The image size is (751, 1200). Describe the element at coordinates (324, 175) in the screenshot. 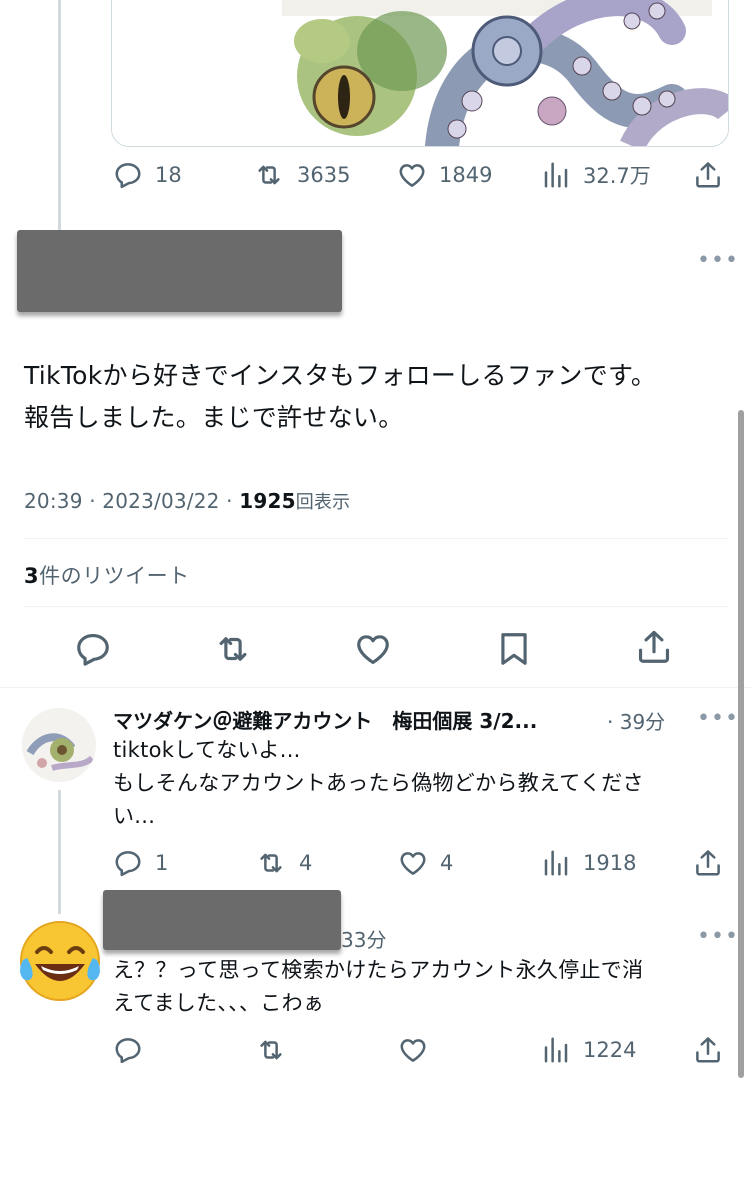

I see `retweet-count: 3635` at that location.